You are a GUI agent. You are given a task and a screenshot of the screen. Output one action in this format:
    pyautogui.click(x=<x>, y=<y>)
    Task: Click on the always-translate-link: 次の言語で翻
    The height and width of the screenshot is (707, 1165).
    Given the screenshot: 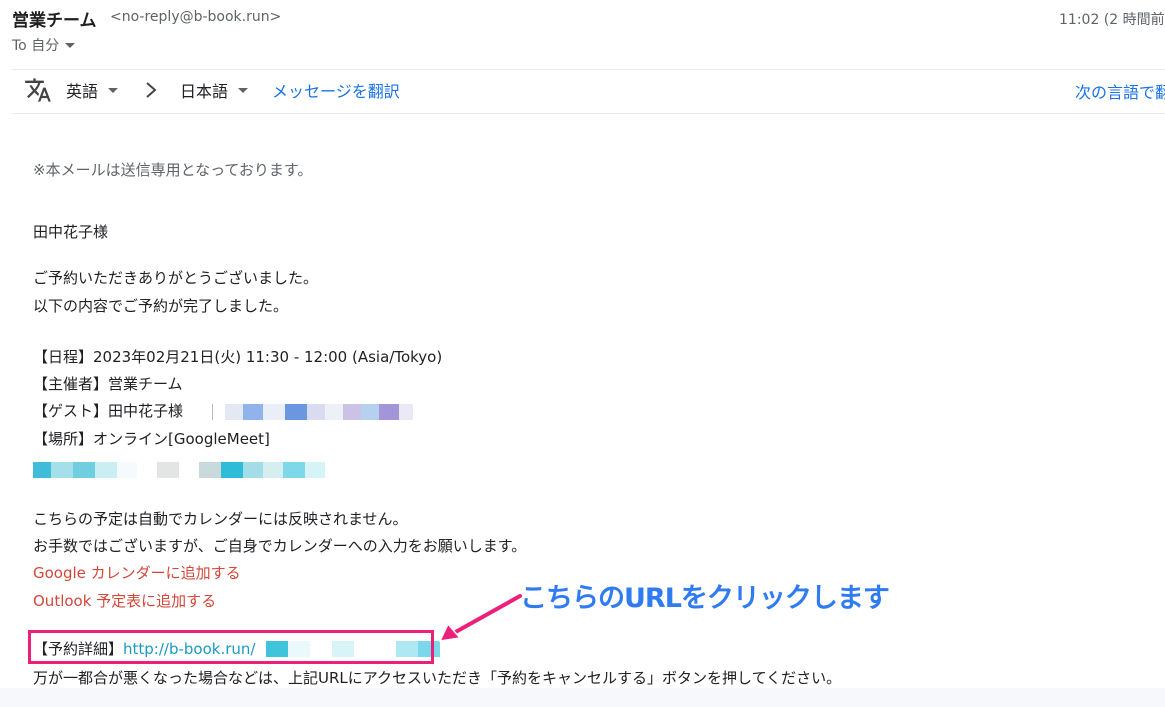 What is the action you would take?
    pyautogui.click(x=1120, y=91)
    